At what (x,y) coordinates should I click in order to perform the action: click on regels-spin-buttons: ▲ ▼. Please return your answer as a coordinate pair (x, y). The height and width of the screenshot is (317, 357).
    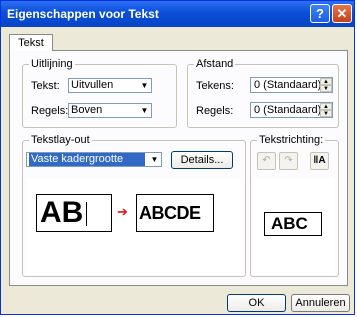
    Looking at the image, I should click on (326, 110).